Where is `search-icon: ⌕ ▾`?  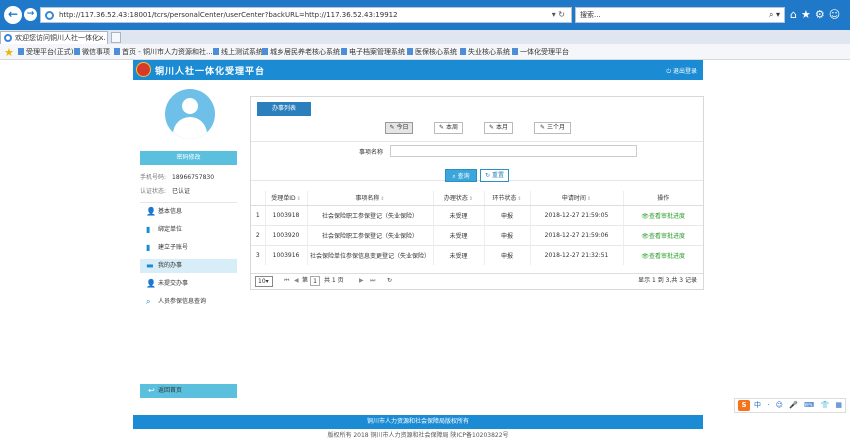 search-icon: ⌕ ▾ is located at coordinates (774, 15).